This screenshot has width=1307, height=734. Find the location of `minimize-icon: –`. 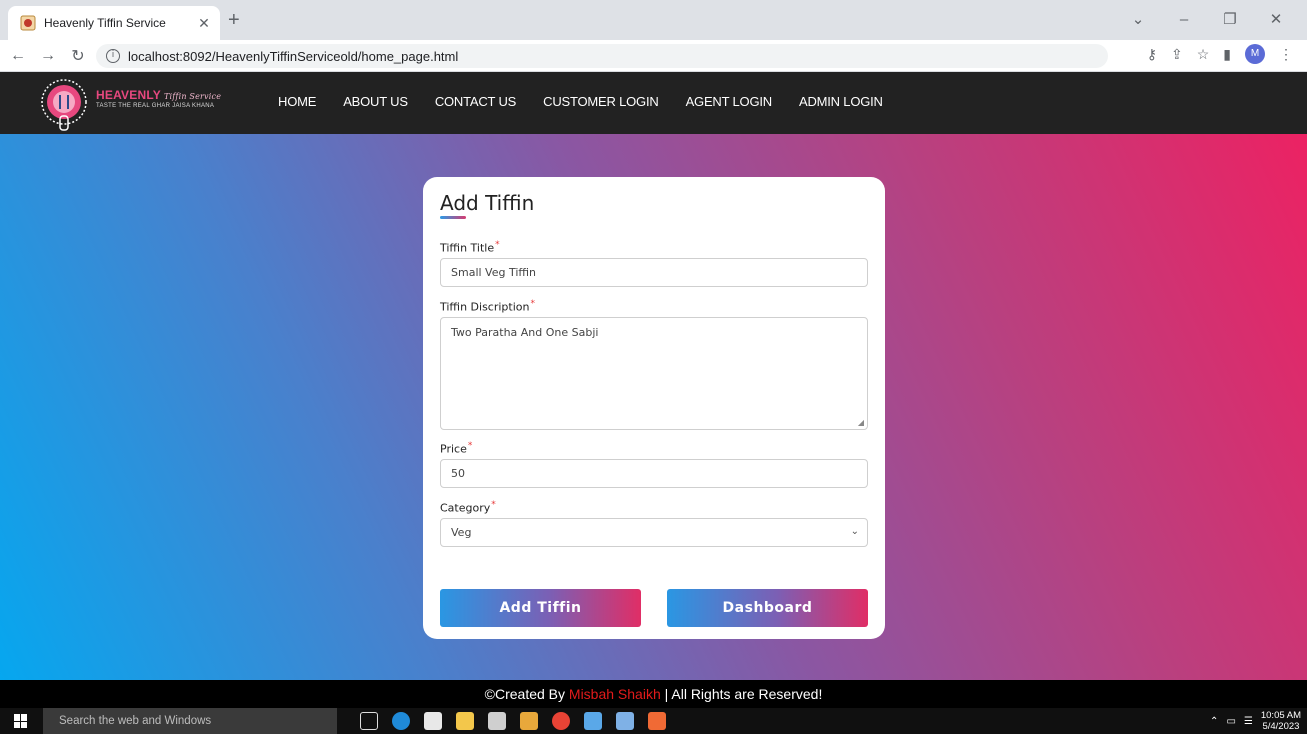

minimize-icon: – is located at coordinates (1184, 20).